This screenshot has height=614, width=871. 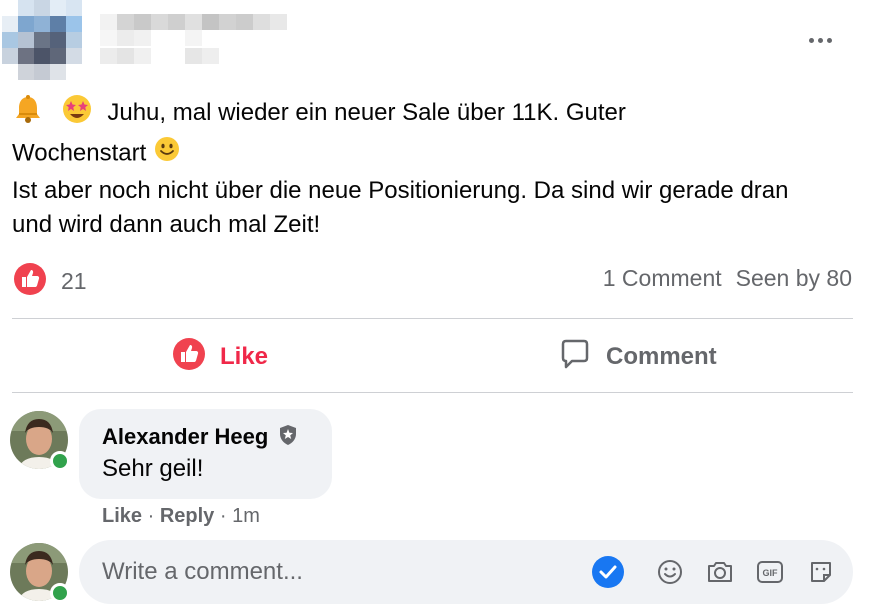 I want to click on gif-icon: GIF, so click(x=770, y=572).